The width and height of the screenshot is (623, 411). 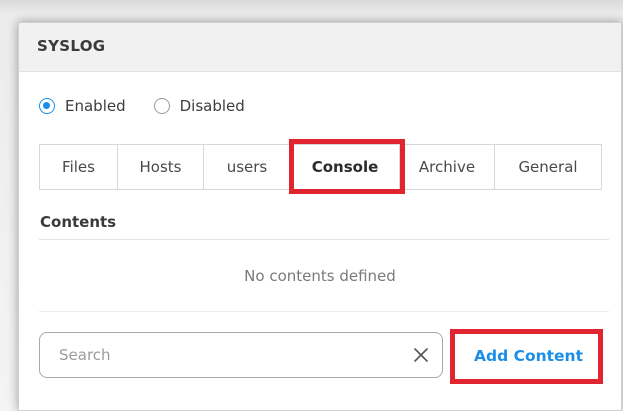 What do you see at coordinates (320, 276) in the screenshot?
I see `empty-contents-message: No contents defined` at bounding box center [320, 276].